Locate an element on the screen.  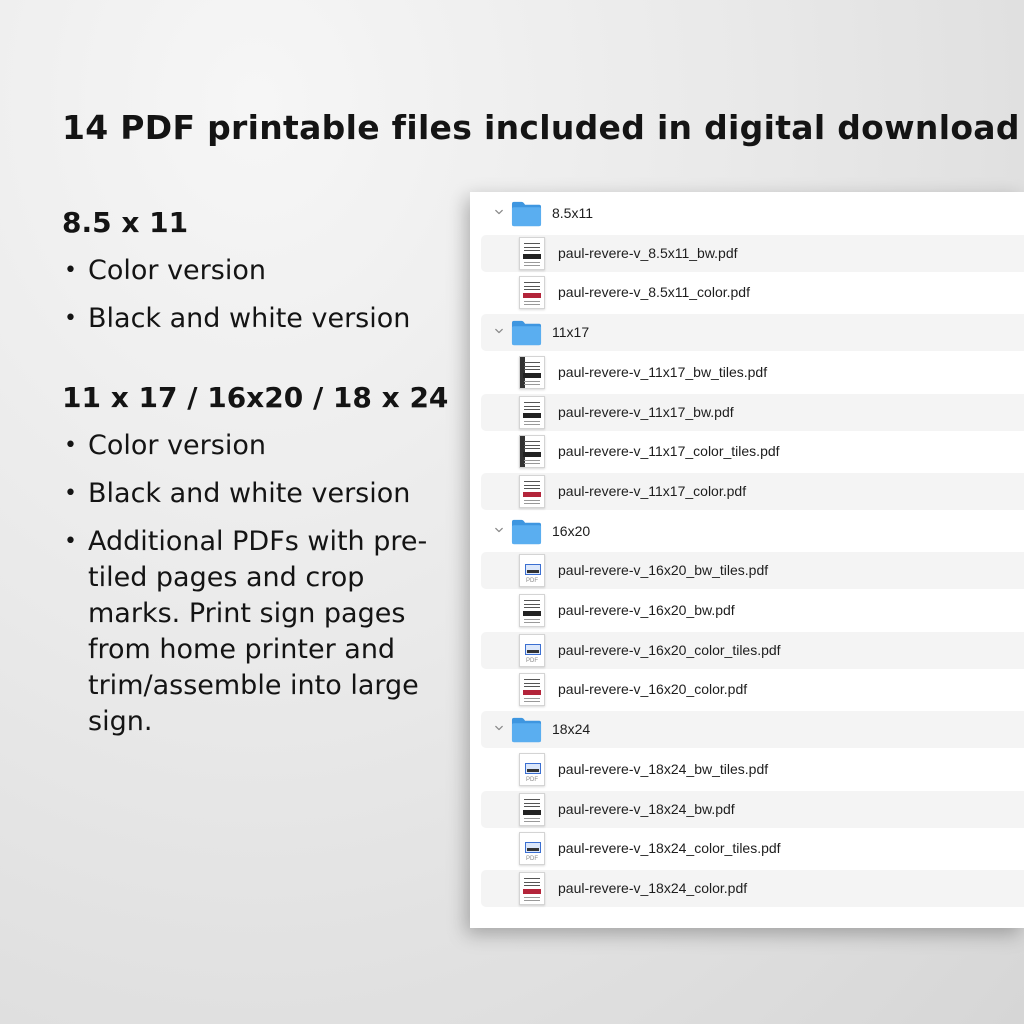
file-row: paul-revere-v_16x20_bw.pdf is located at coordinates (752, 610).